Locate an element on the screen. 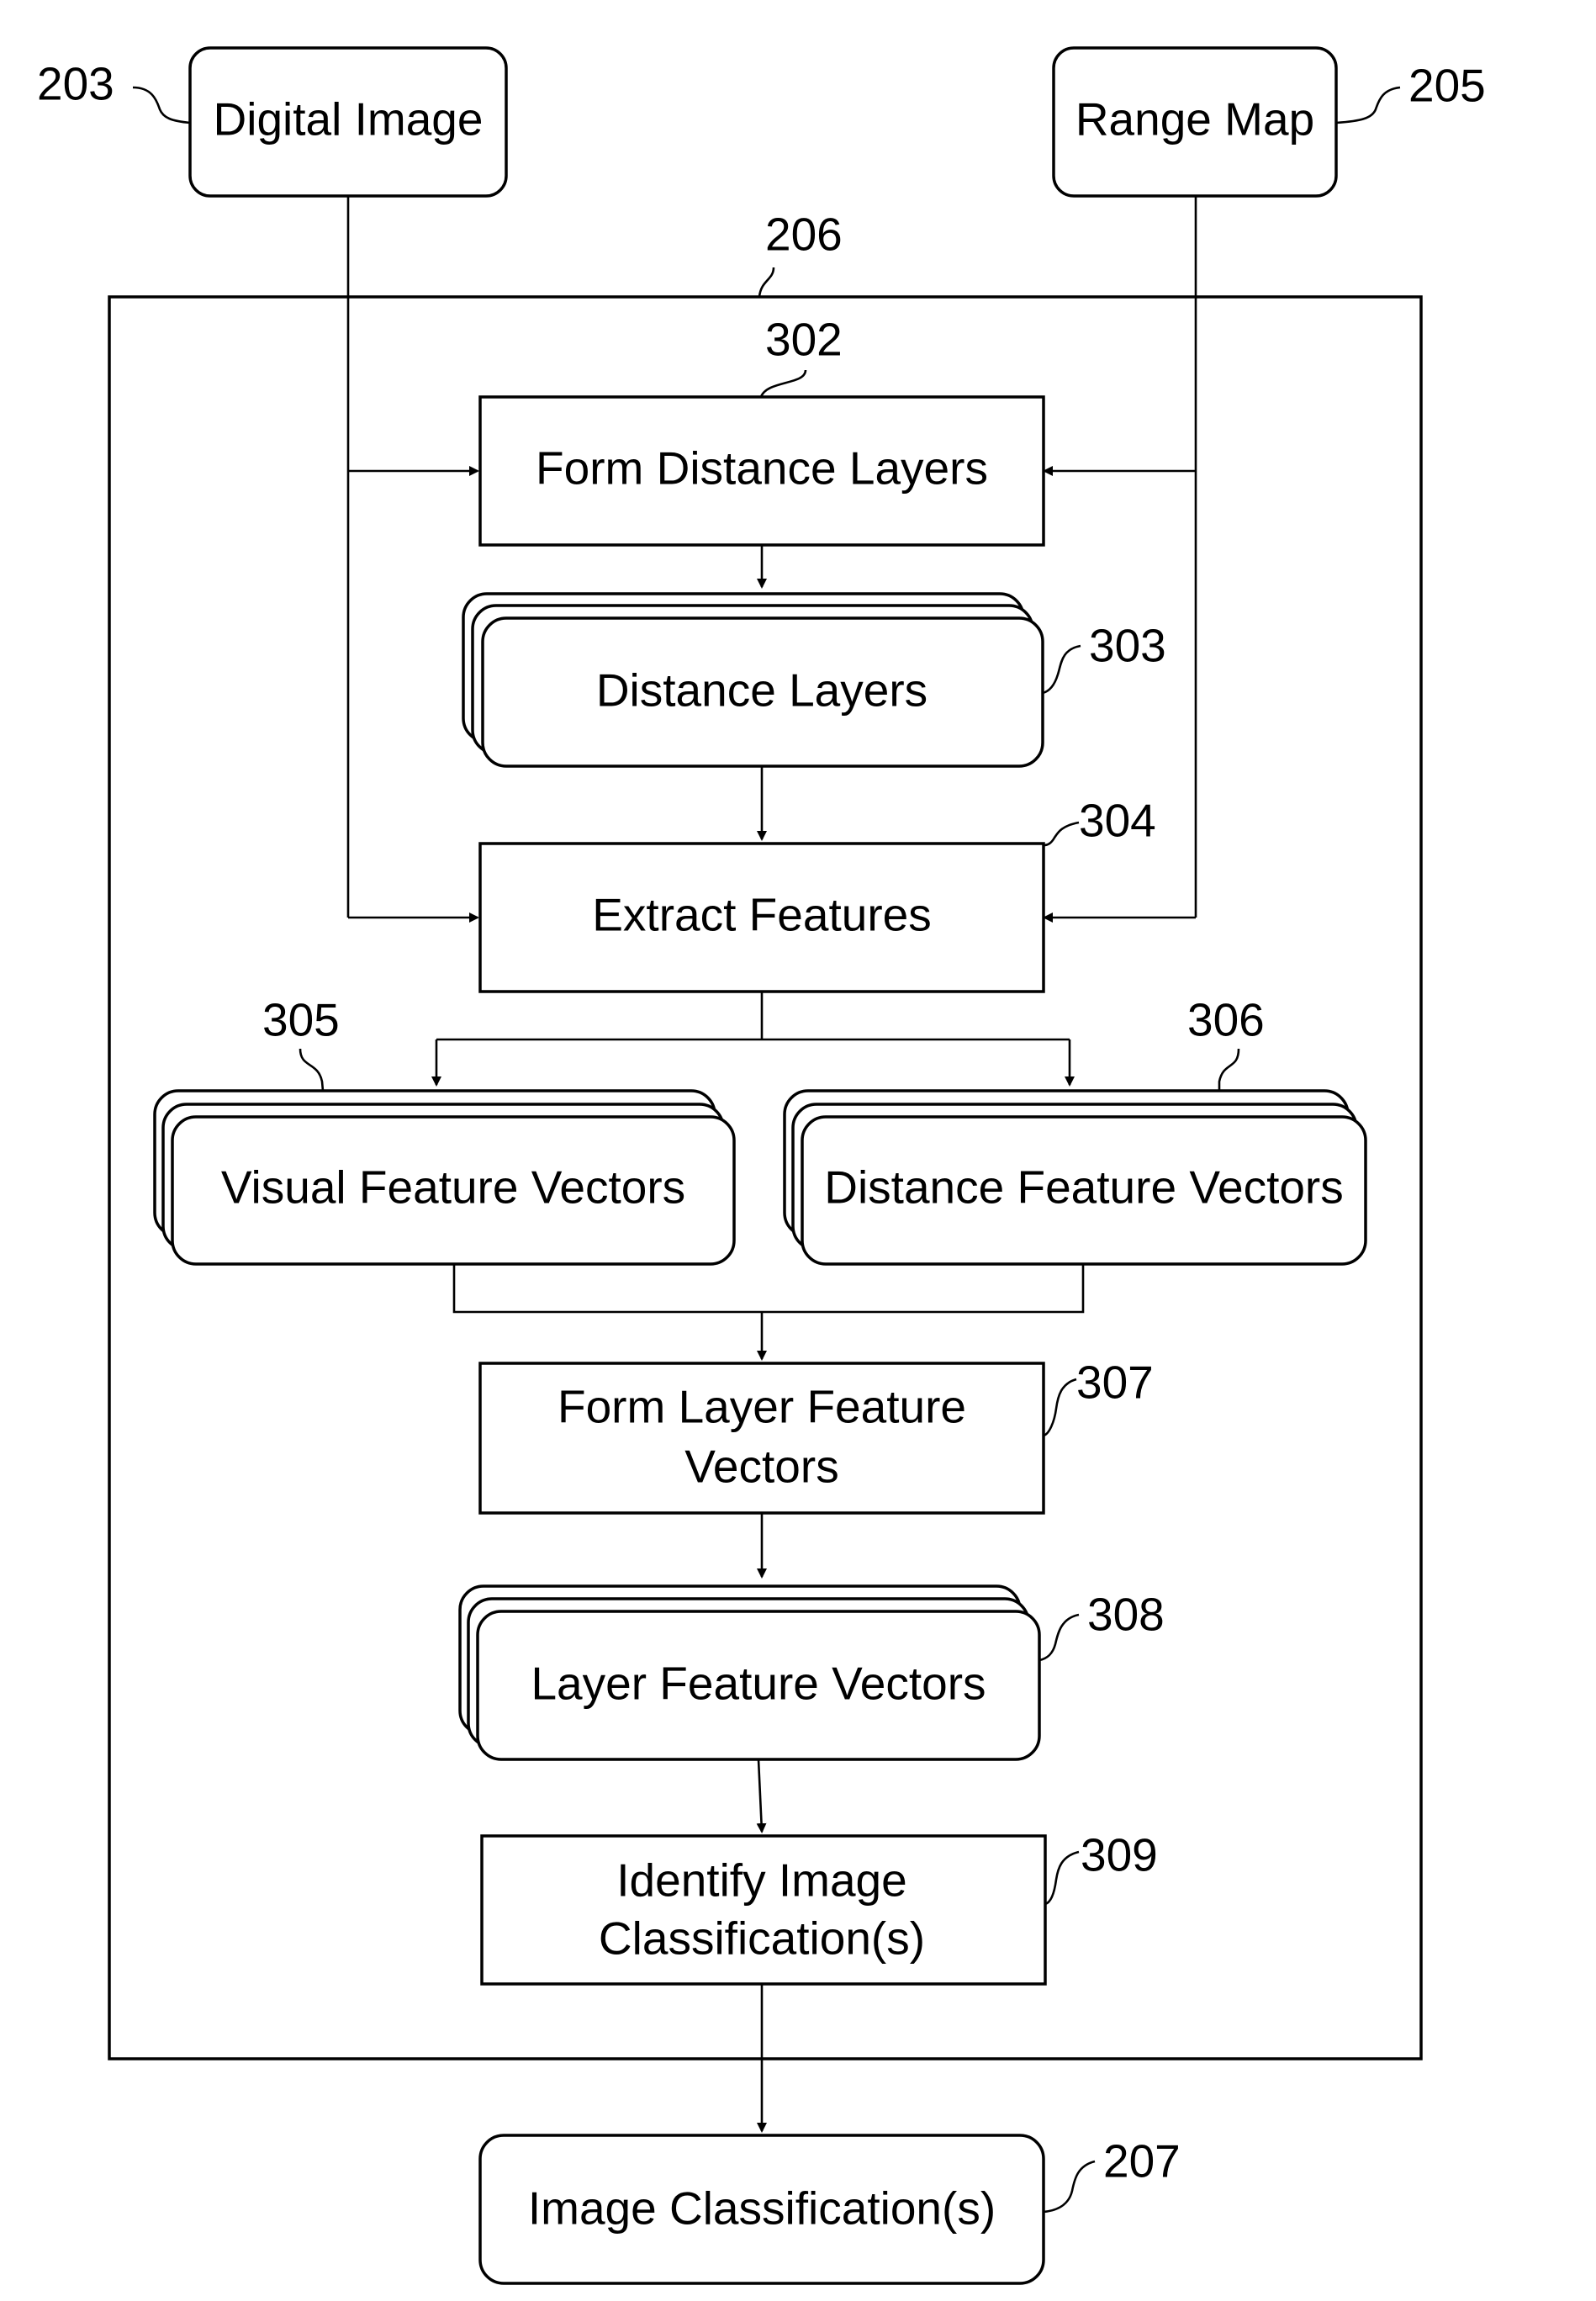 This screenshot has height=2301, width=1596. ref-203: 203 is located at coordinates (75, 84).